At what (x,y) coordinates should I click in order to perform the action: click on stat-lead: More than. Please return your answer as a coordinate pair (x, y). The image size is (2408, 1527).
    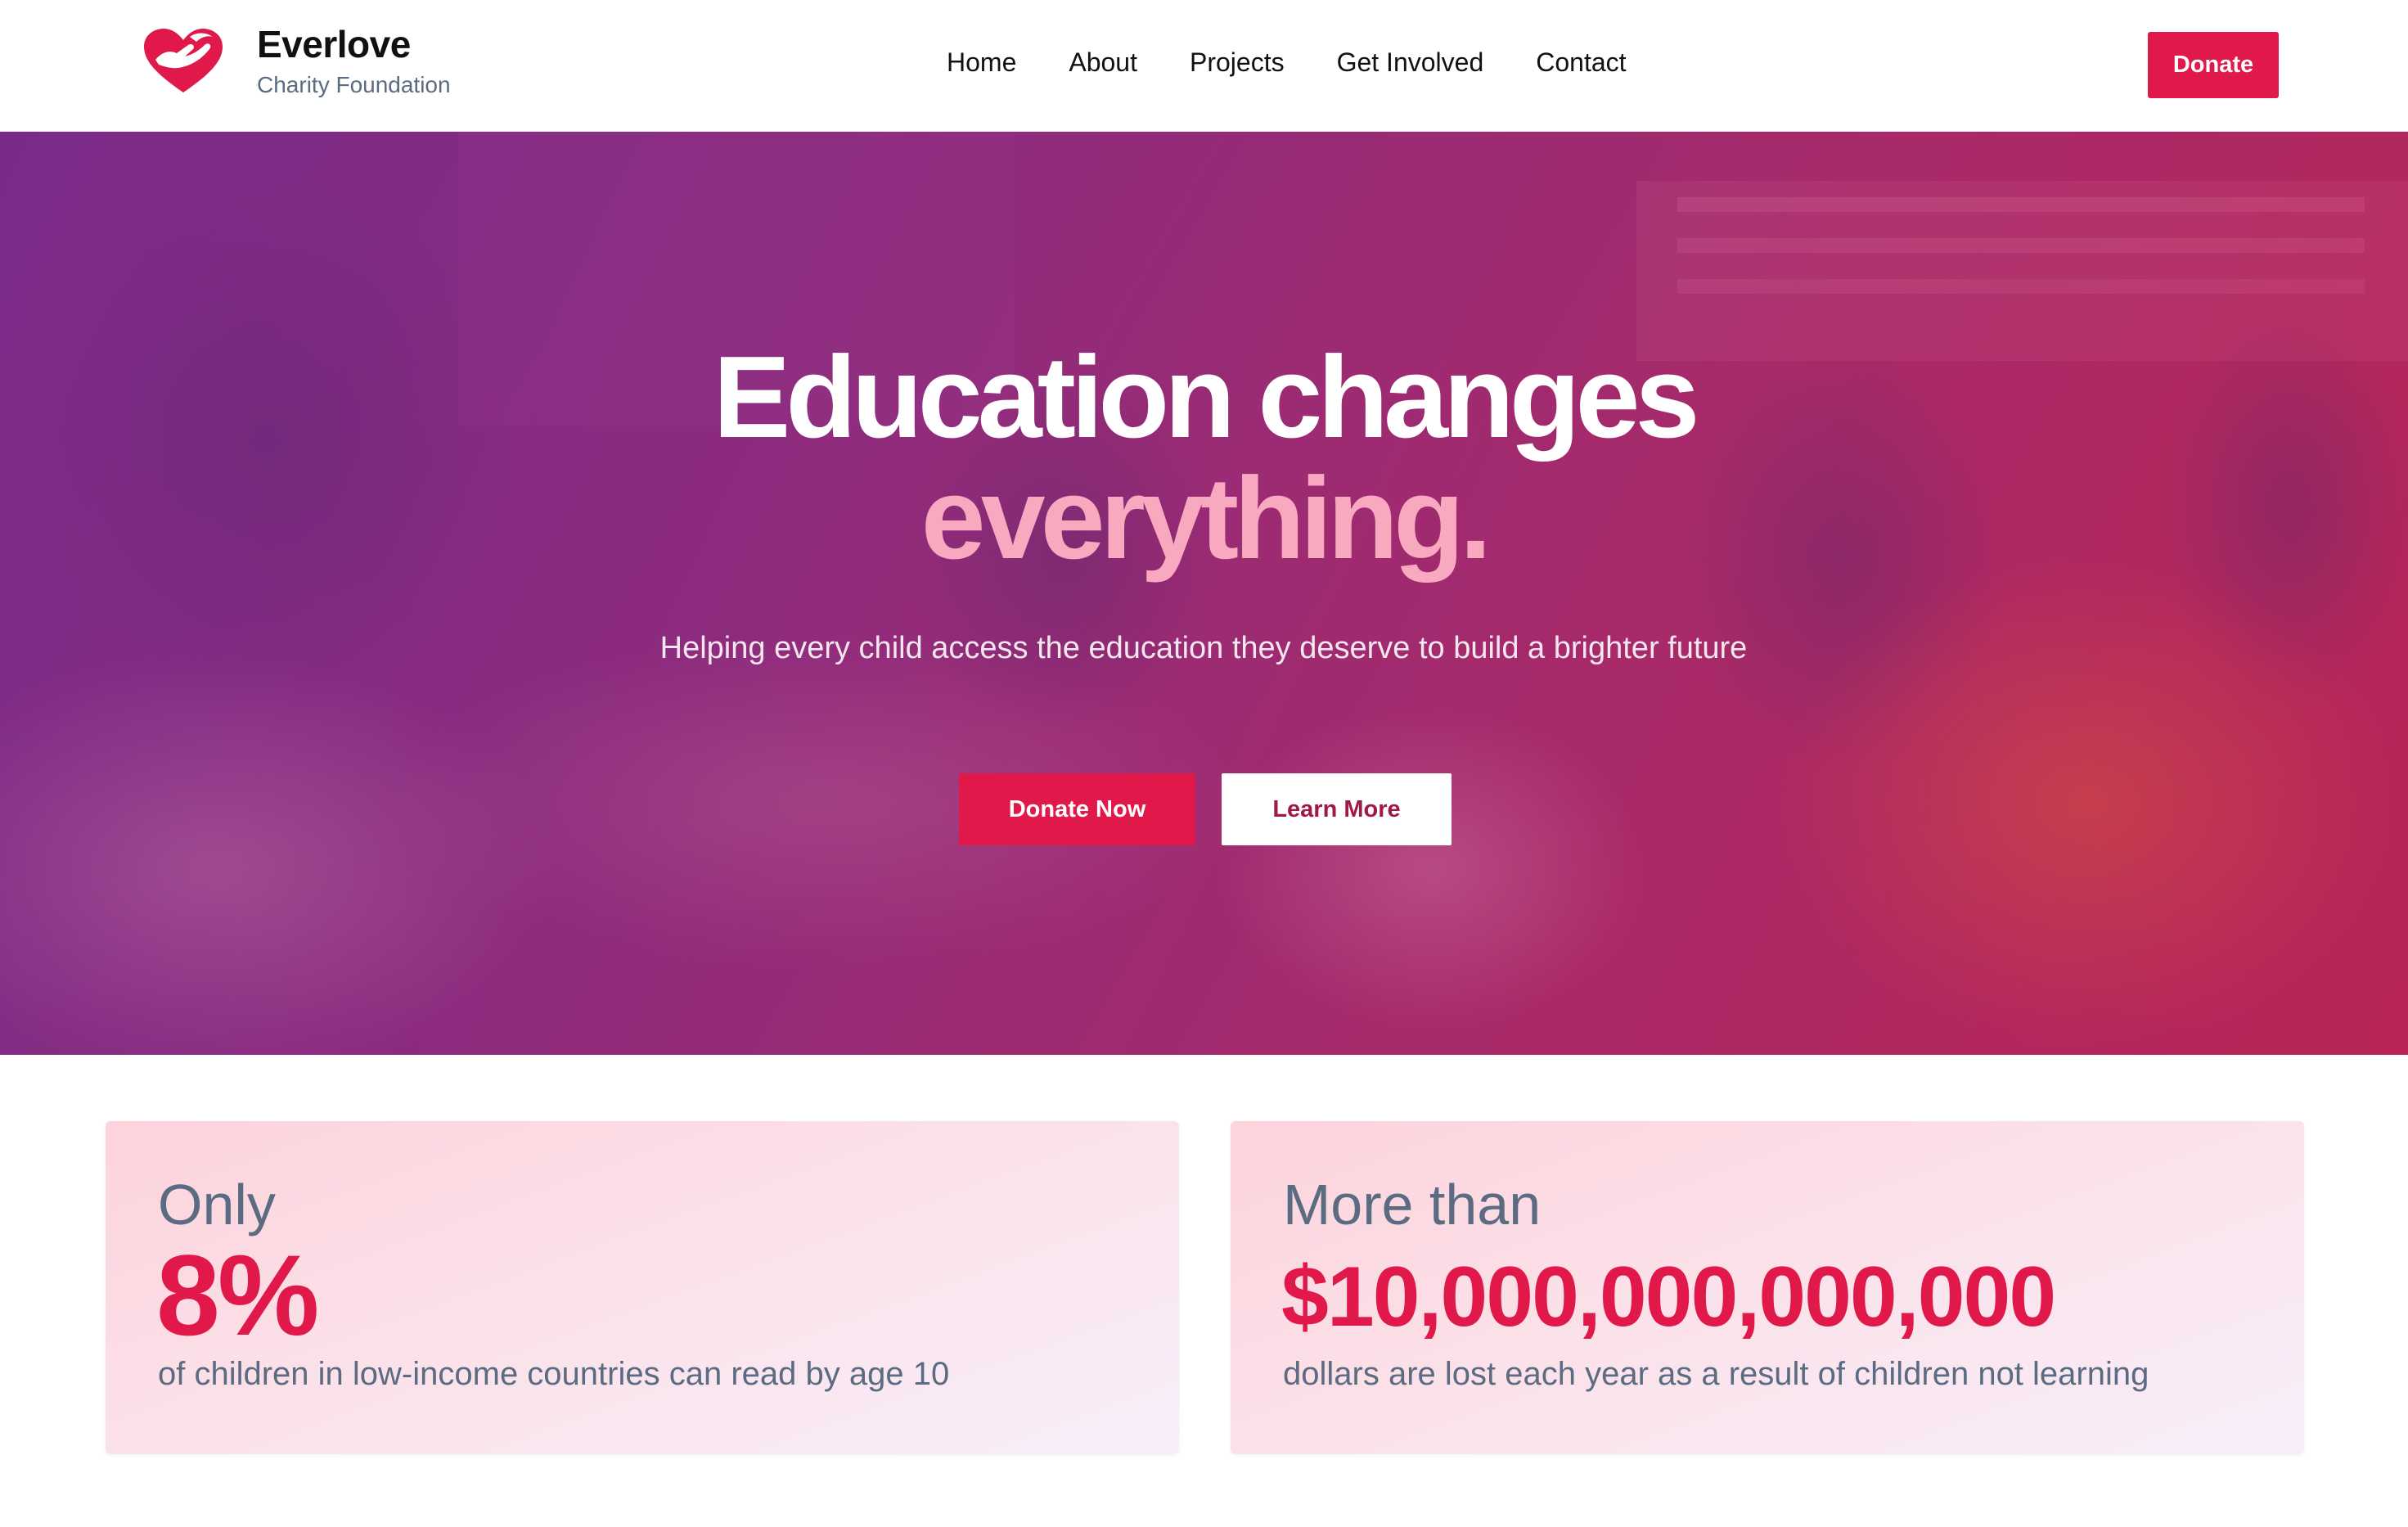
    Looking at the image, I should click on (1413, 1204).